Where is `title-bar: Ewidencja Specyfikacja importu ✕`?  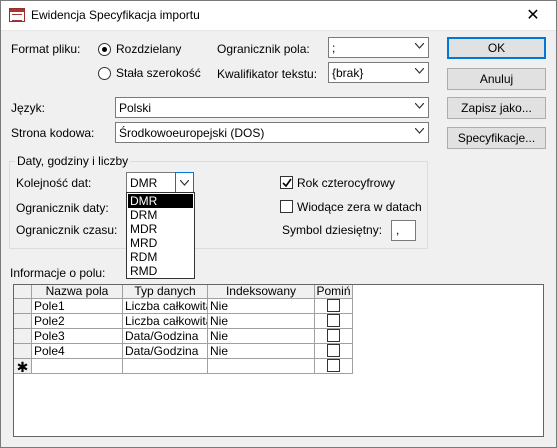
title-bar: Ewidencja Specyfikacja importu ✕ is located at coordinates (278, 16).